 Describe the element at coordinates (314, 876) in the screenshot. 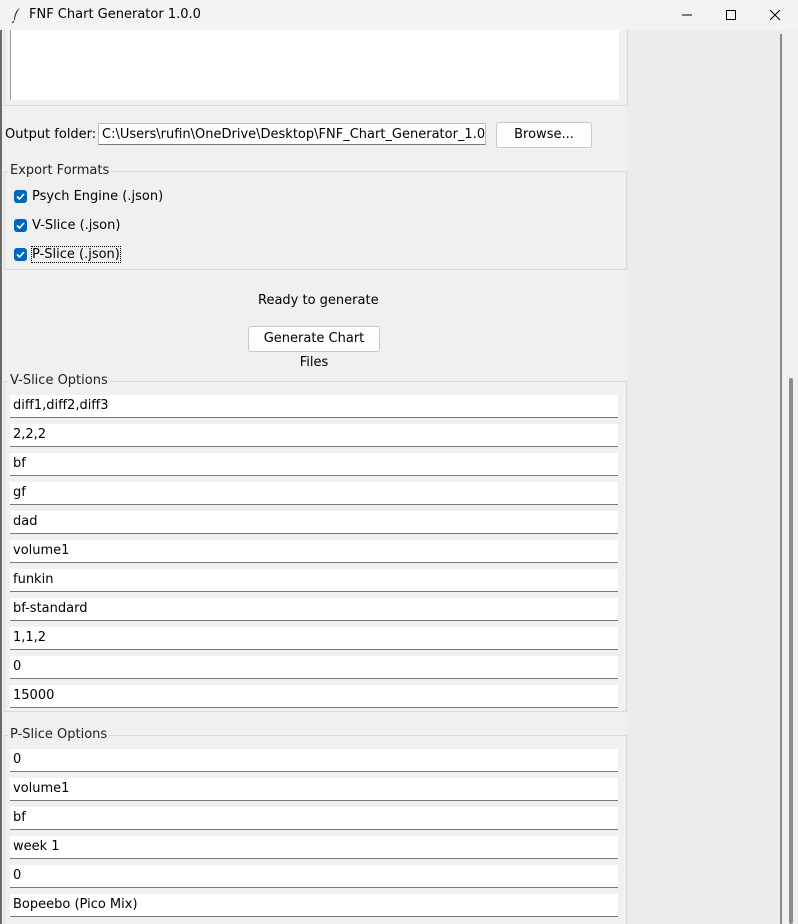

I see `pslice-field-5: 0` at that location.